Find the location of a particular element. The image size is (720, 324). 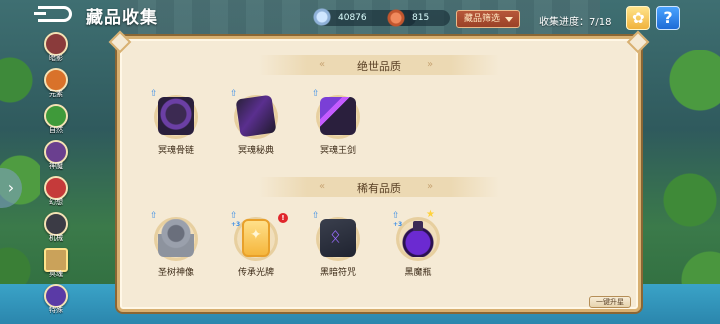

collection-item: ⇧ 冥魂骨链 is located at coordinates (176, 123).